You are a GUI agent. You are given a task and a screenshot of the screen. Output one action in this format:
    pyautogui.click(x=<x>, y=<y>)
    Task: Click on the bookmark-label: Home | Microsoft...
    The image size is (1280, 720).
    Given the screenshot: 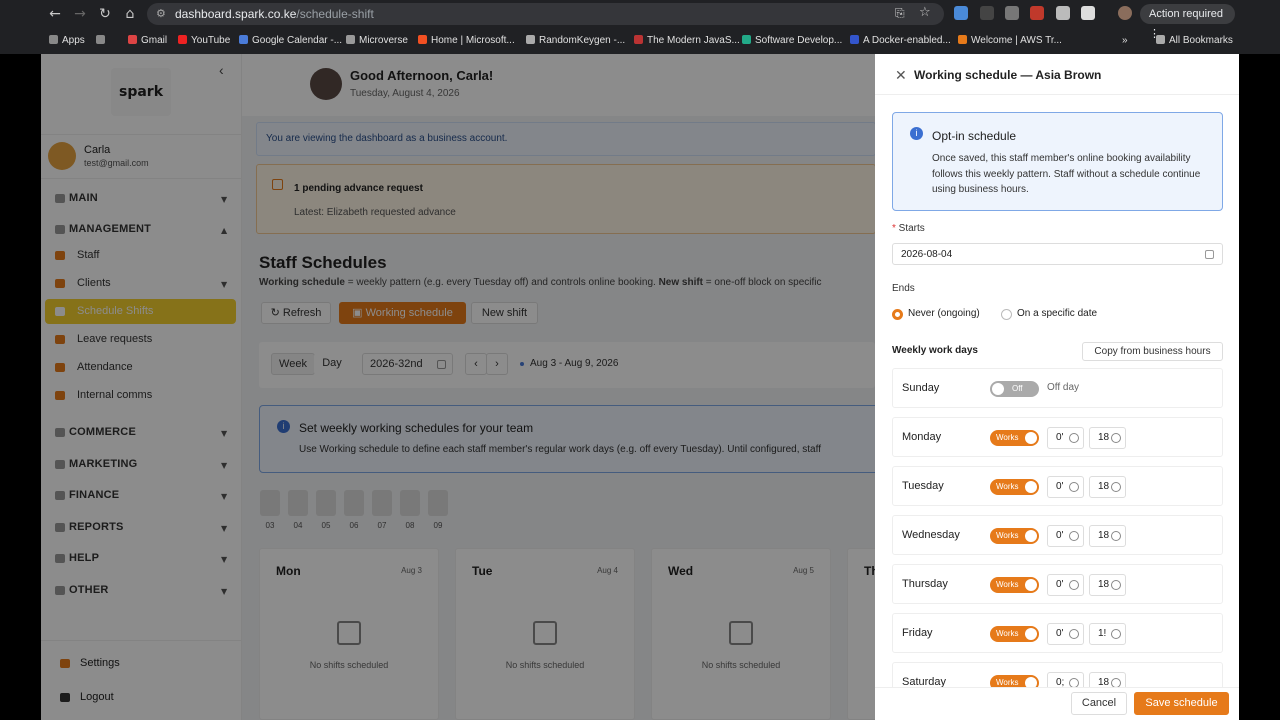 What is the action you would take?
    pyautogui.click(x=473, y=40)
    